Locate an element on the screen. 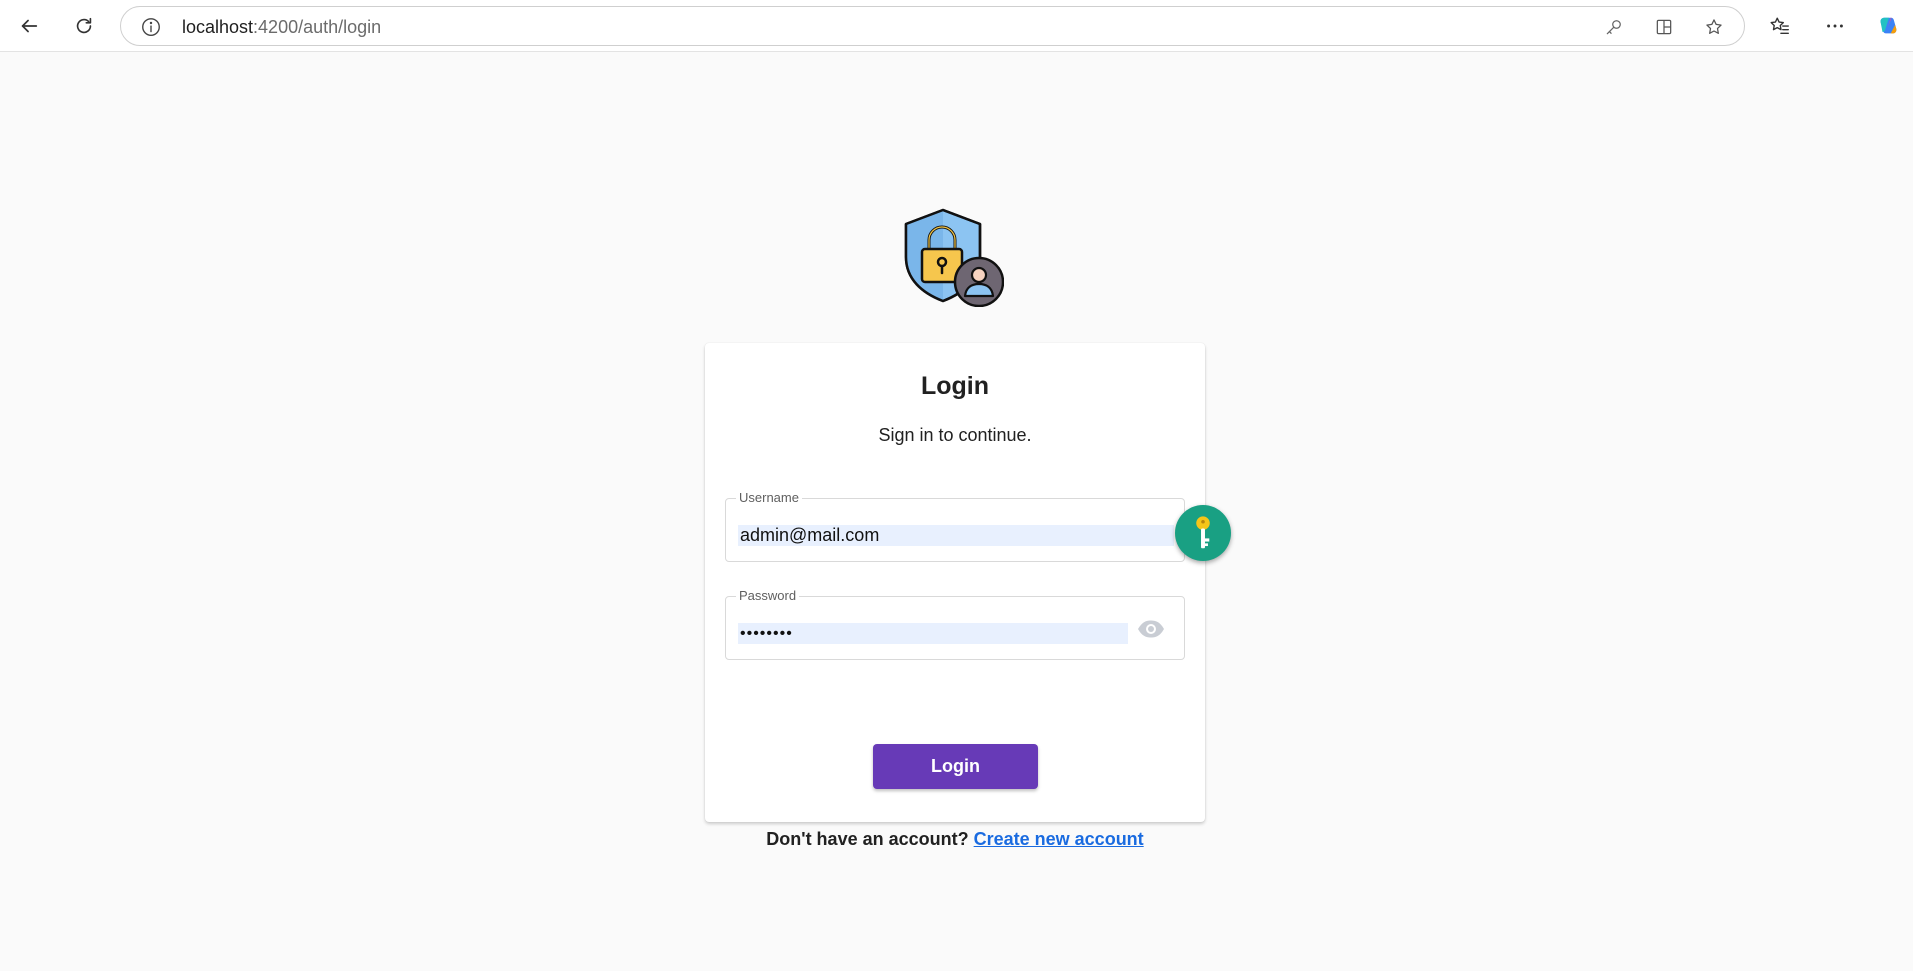 This screenshot has width=1913, height=971. url-text: localhost:4200/auth/login is located at coordinates (281, 27).